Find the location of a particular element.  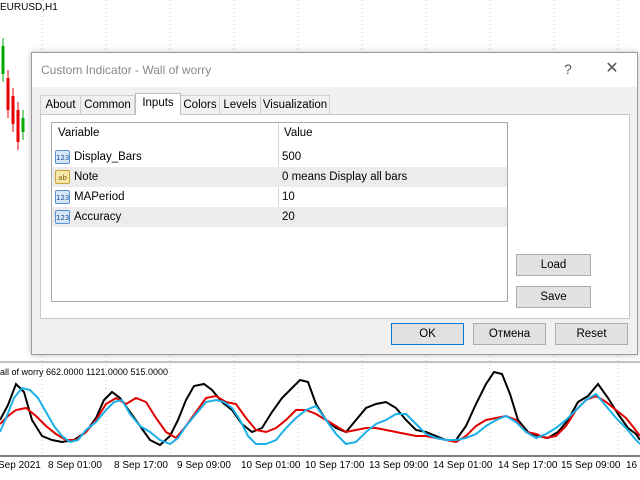

time-axis-label: 15 Sep 09:00 is located at coordinates (591, 465).